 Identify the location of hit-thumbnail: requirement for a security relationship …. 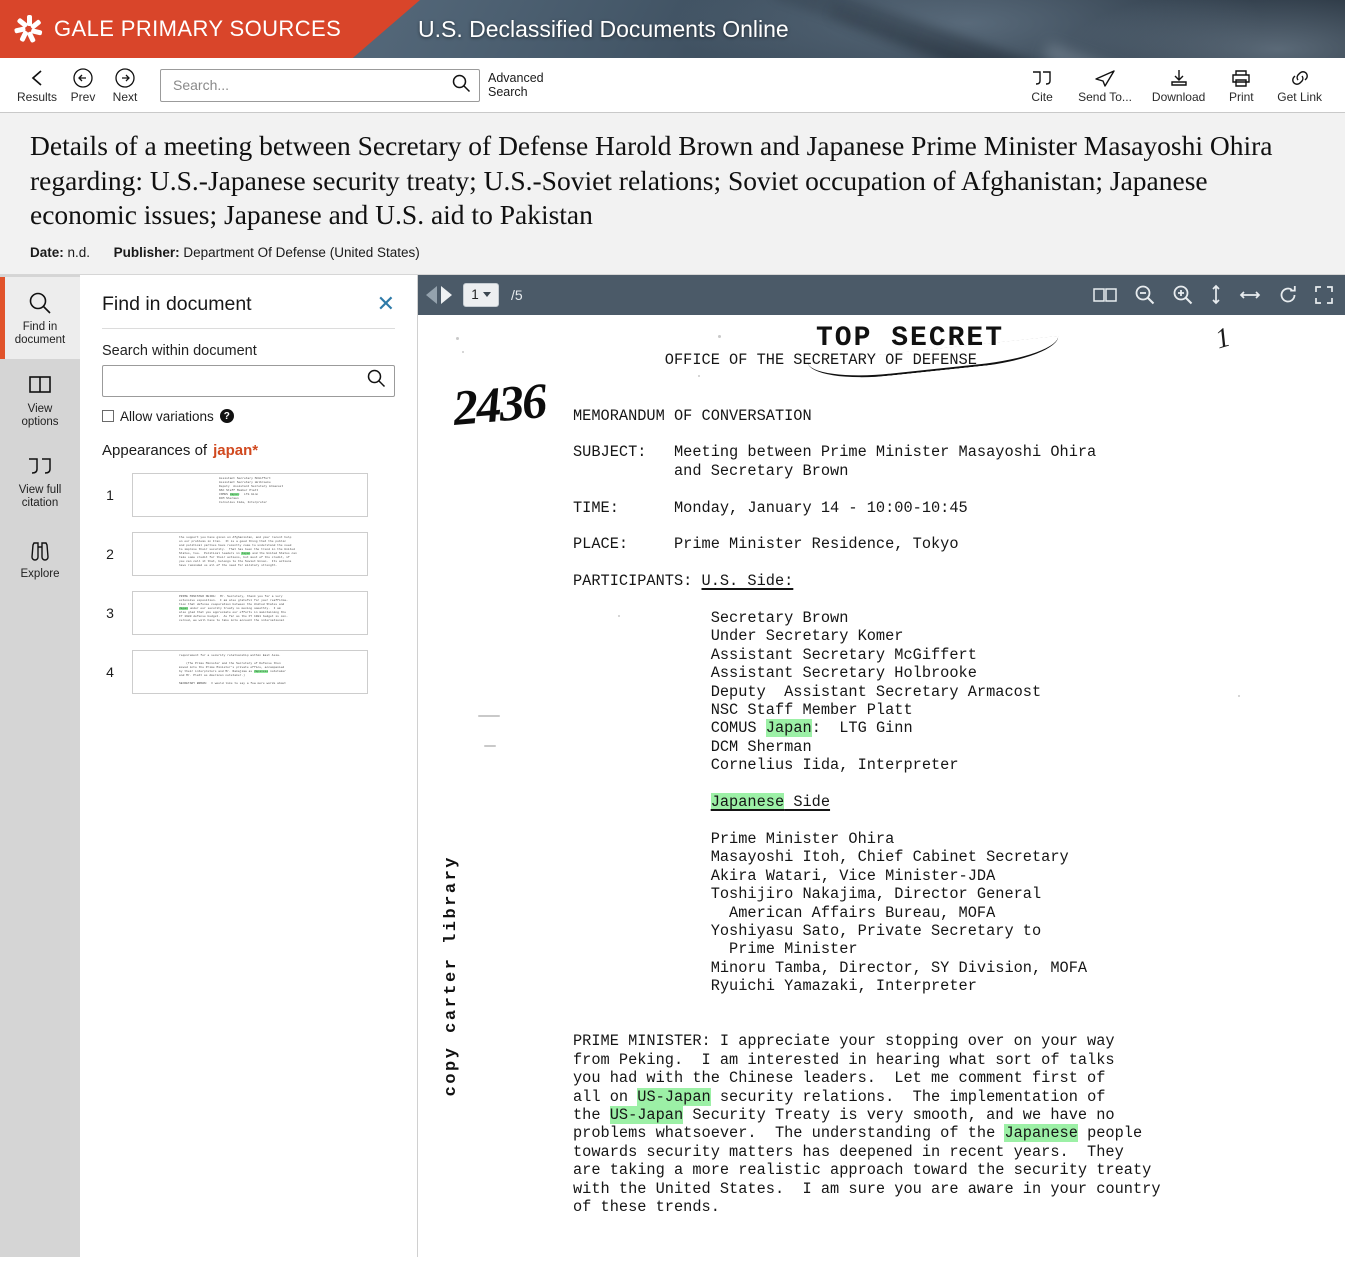
(250, 671).